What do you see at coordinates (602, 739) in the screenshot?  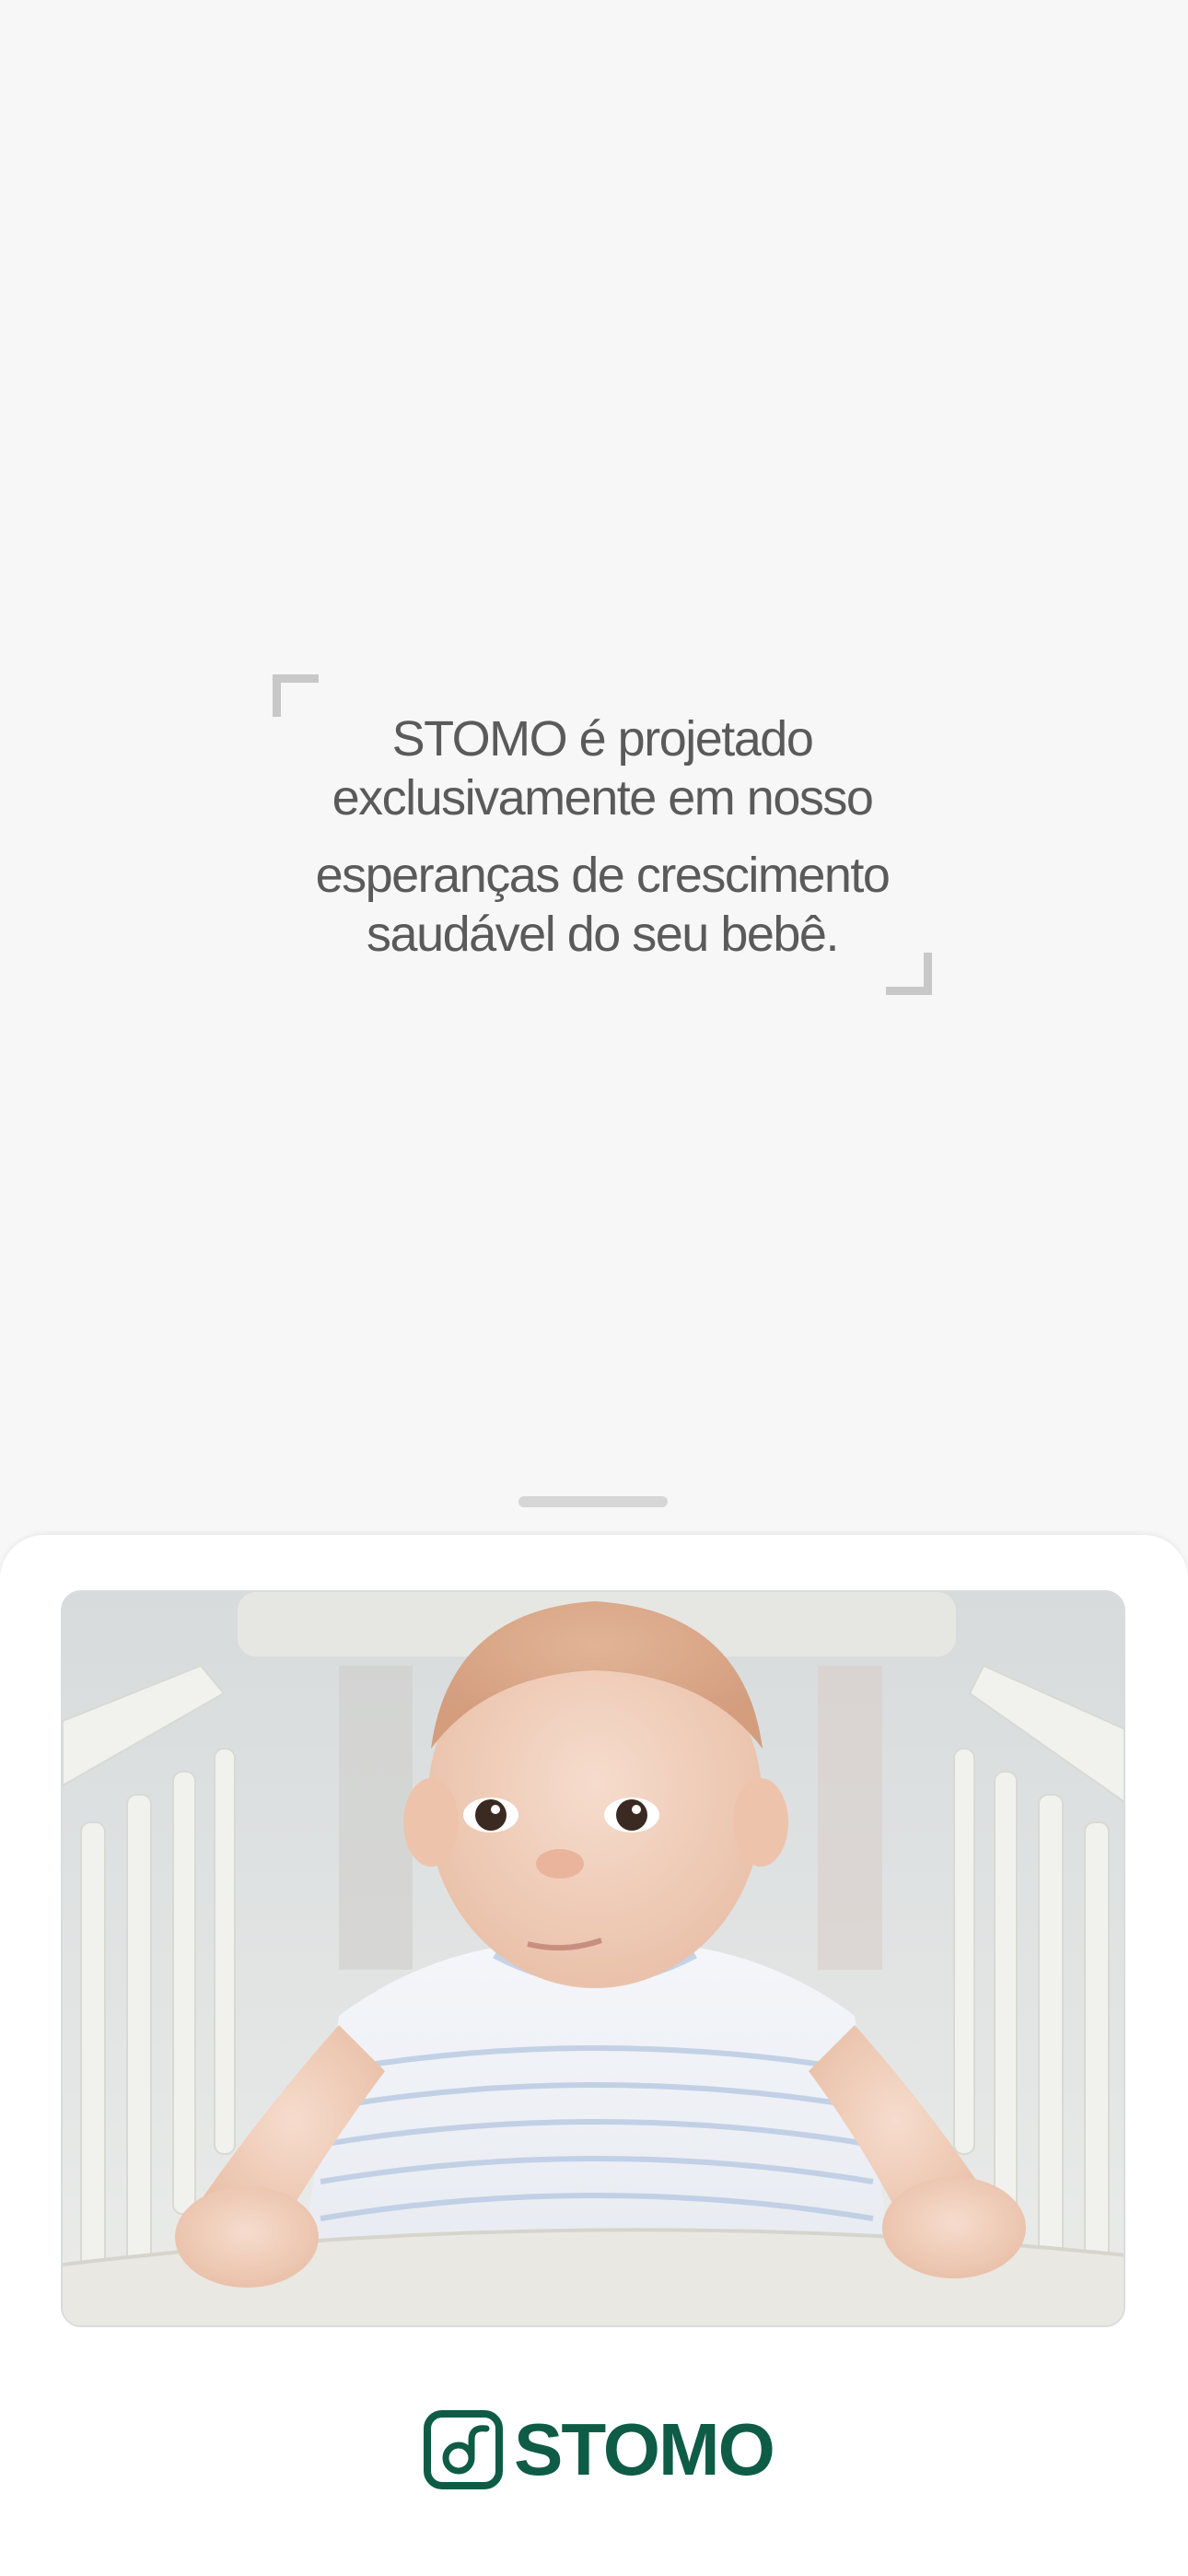 I see `quote-line-1: STOMO é projetado` at bounding box center [602, 739].